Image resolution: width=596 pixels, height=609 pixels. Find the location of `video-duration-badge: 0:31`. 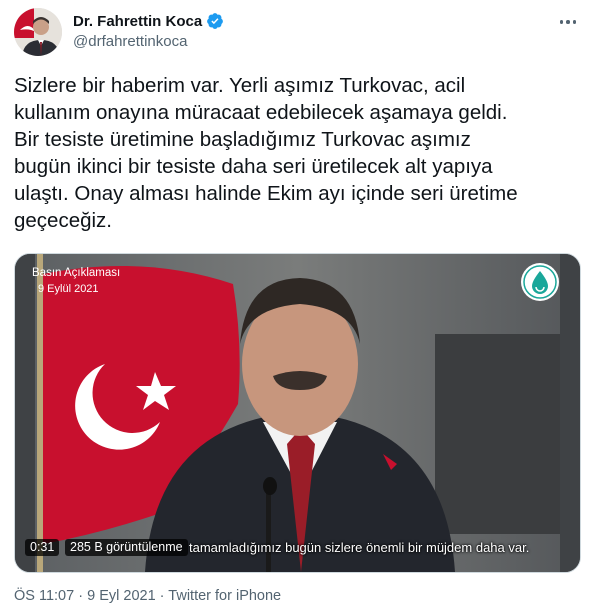

video-duration-badge: 0:31 is located at coordinates (42, 547).